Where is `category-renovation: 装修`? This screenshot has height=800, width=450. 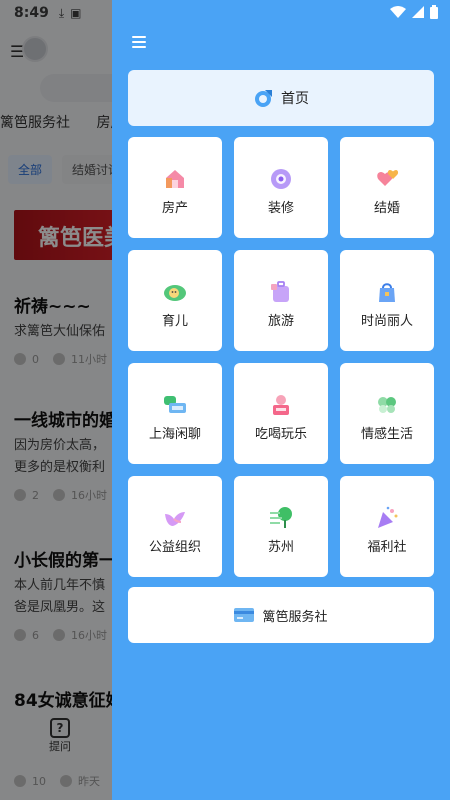 category-renovation: 装修 is located at coordinates (281, 187).